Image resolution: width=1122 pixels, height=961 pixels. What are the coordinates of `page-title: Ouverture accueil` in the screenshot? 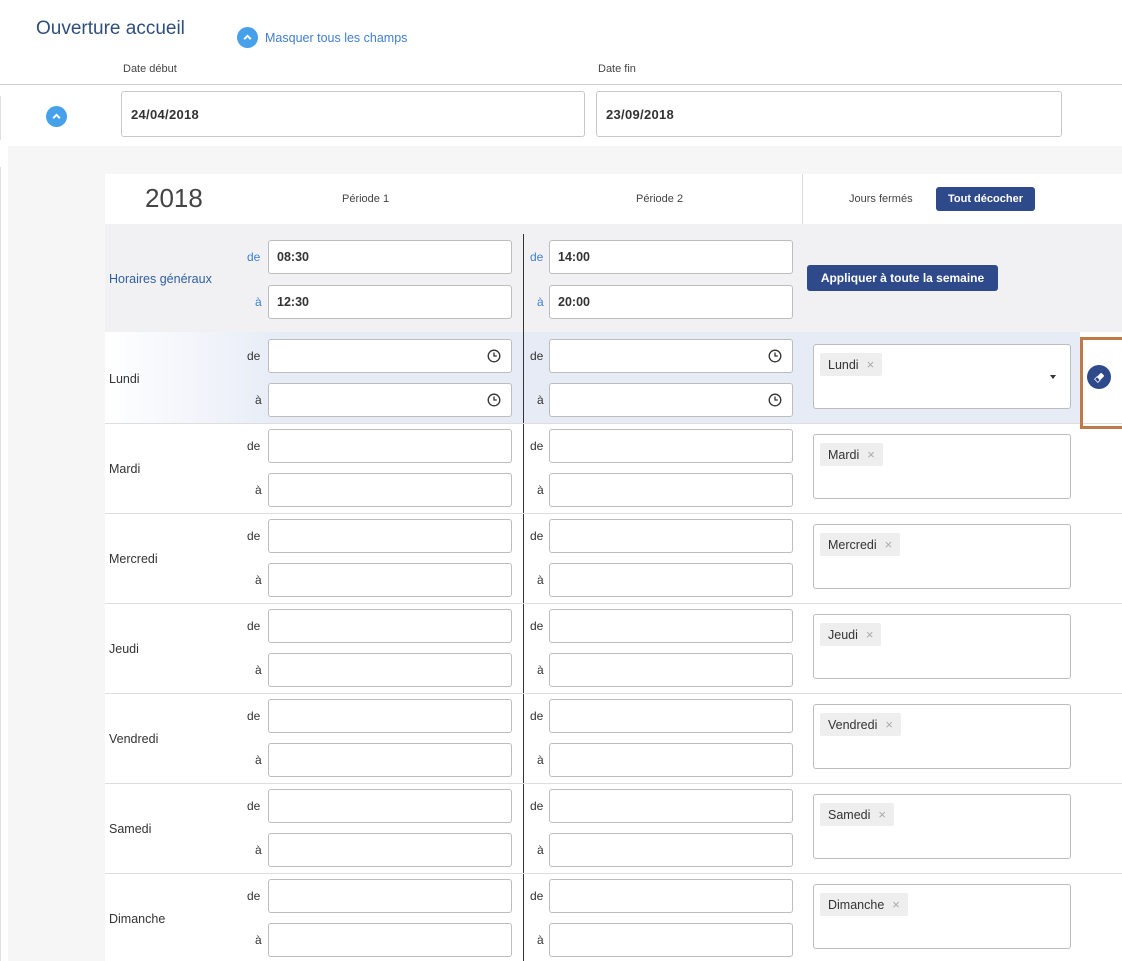 It's located at (110, 28).